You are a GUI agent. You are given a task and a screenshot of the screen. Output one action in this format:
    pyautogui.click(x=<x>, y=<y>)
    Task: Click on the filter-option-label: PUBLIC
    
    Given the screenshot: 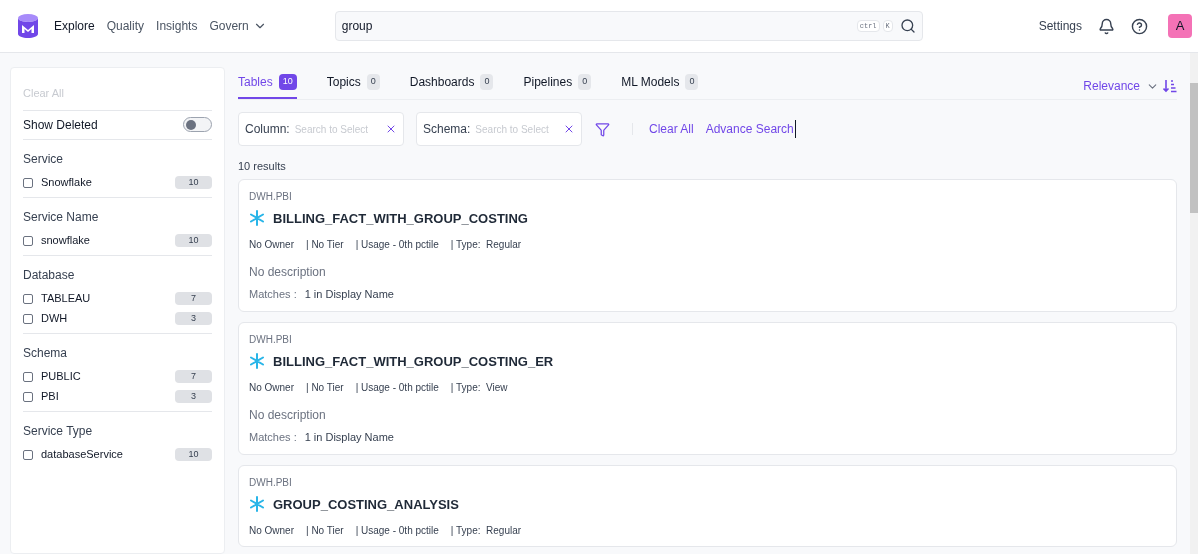 What is the action you would take?
    pyautogui.click(x=108, y=376)
    